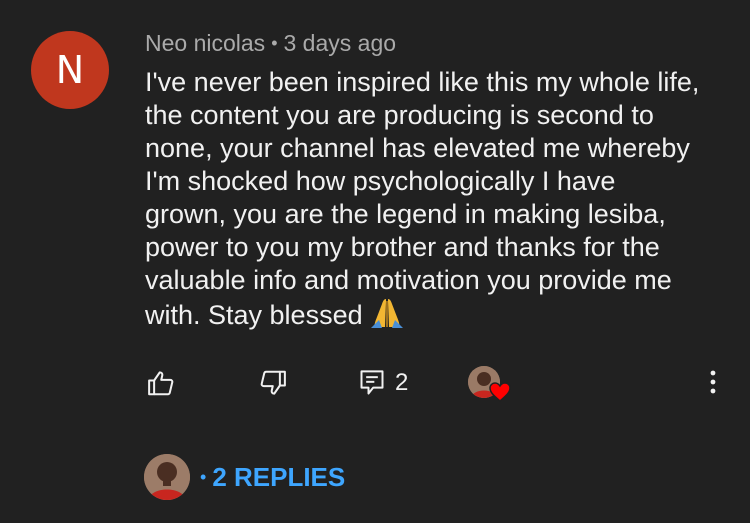 This screenshot has width=750, height=523. I want to click on like-button, so click(161, 383).